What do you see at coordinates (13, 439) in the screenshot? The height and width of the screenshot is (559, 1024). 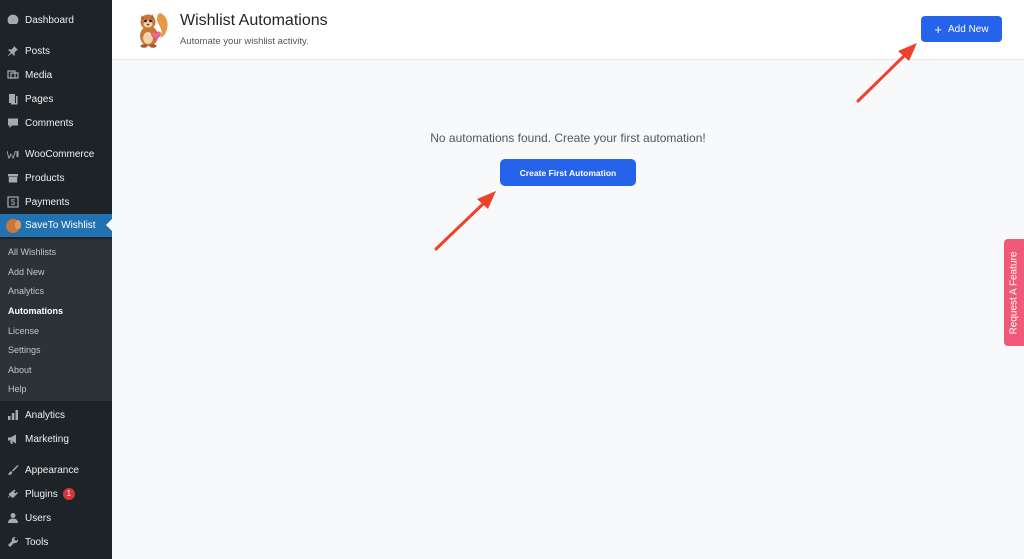 I see `megaphone-icon` at bounding box center [13, 439].